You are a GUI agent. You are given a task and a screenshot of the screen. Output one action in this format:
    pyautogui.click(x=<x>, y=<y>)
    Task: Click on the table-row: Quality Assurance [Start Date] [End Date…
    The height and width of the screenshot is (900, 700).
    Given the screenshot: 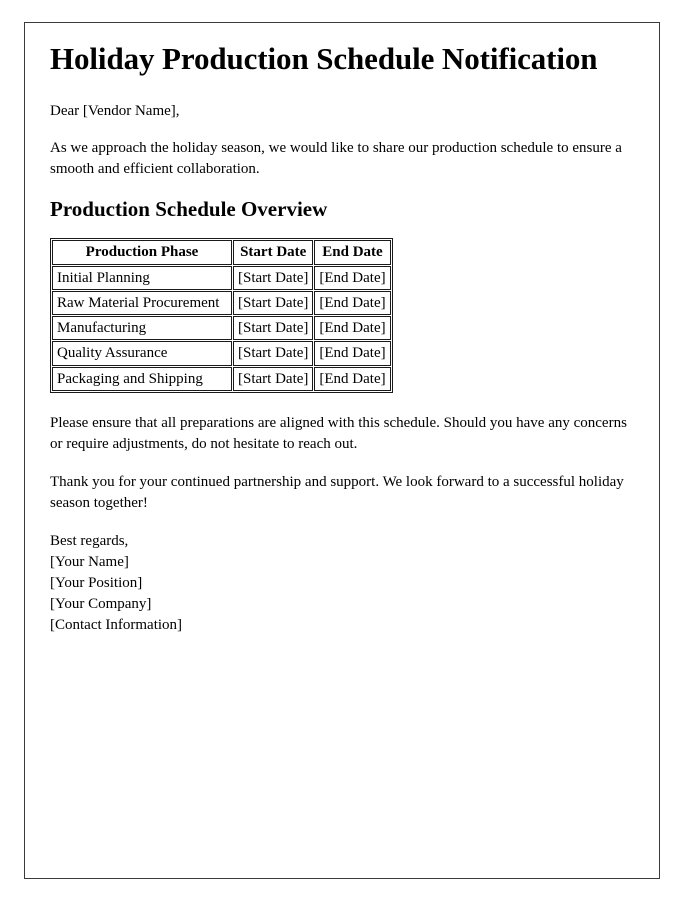 What is the action you would take?
    pyautogui.click(x=221, y=353)
    